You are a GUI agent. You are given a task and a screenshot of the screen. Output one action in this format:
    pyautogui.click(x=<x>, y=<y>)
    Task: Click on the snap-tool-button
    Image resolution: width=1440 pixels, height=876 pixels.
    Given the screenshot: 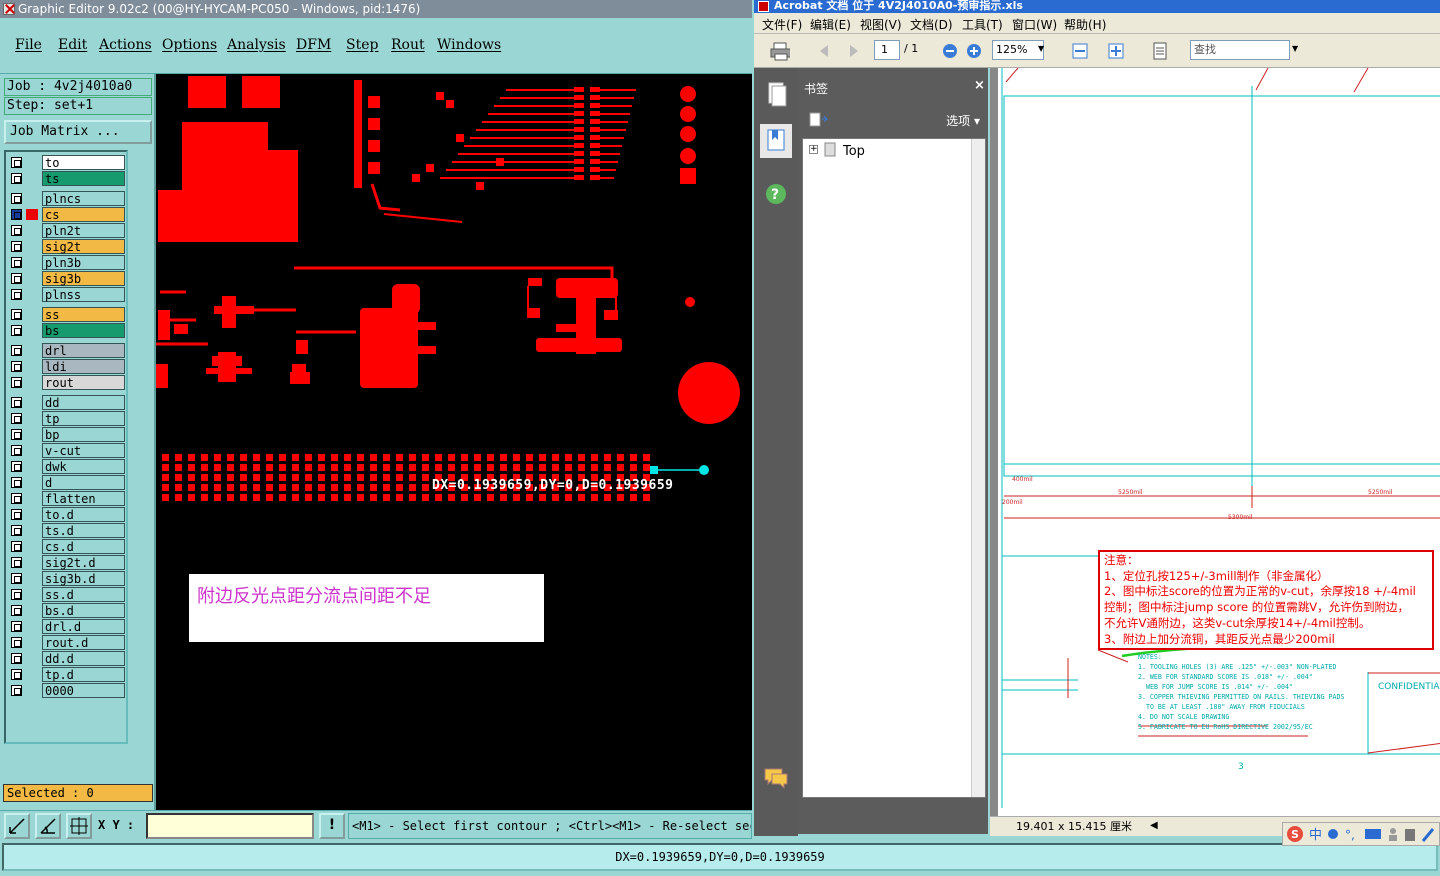 What is the action you would take?
    pyautogui.click(x=17, y=826)
    